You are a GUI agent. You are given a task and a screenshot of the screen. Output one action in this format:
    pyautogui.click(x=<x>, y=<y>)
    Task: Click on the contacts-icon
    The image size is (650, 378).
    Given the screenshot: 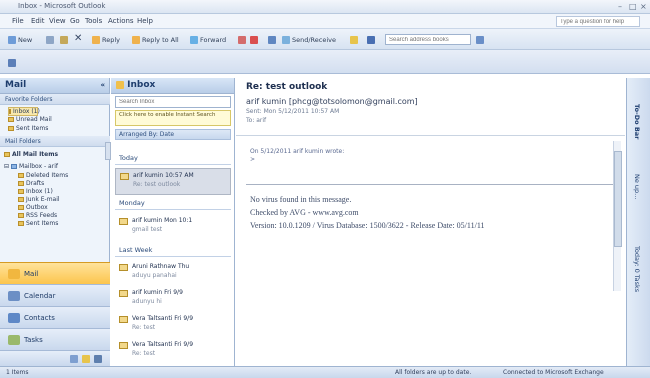 What is the action you would take?
    pyautogui.click(x=14, y=317)
    